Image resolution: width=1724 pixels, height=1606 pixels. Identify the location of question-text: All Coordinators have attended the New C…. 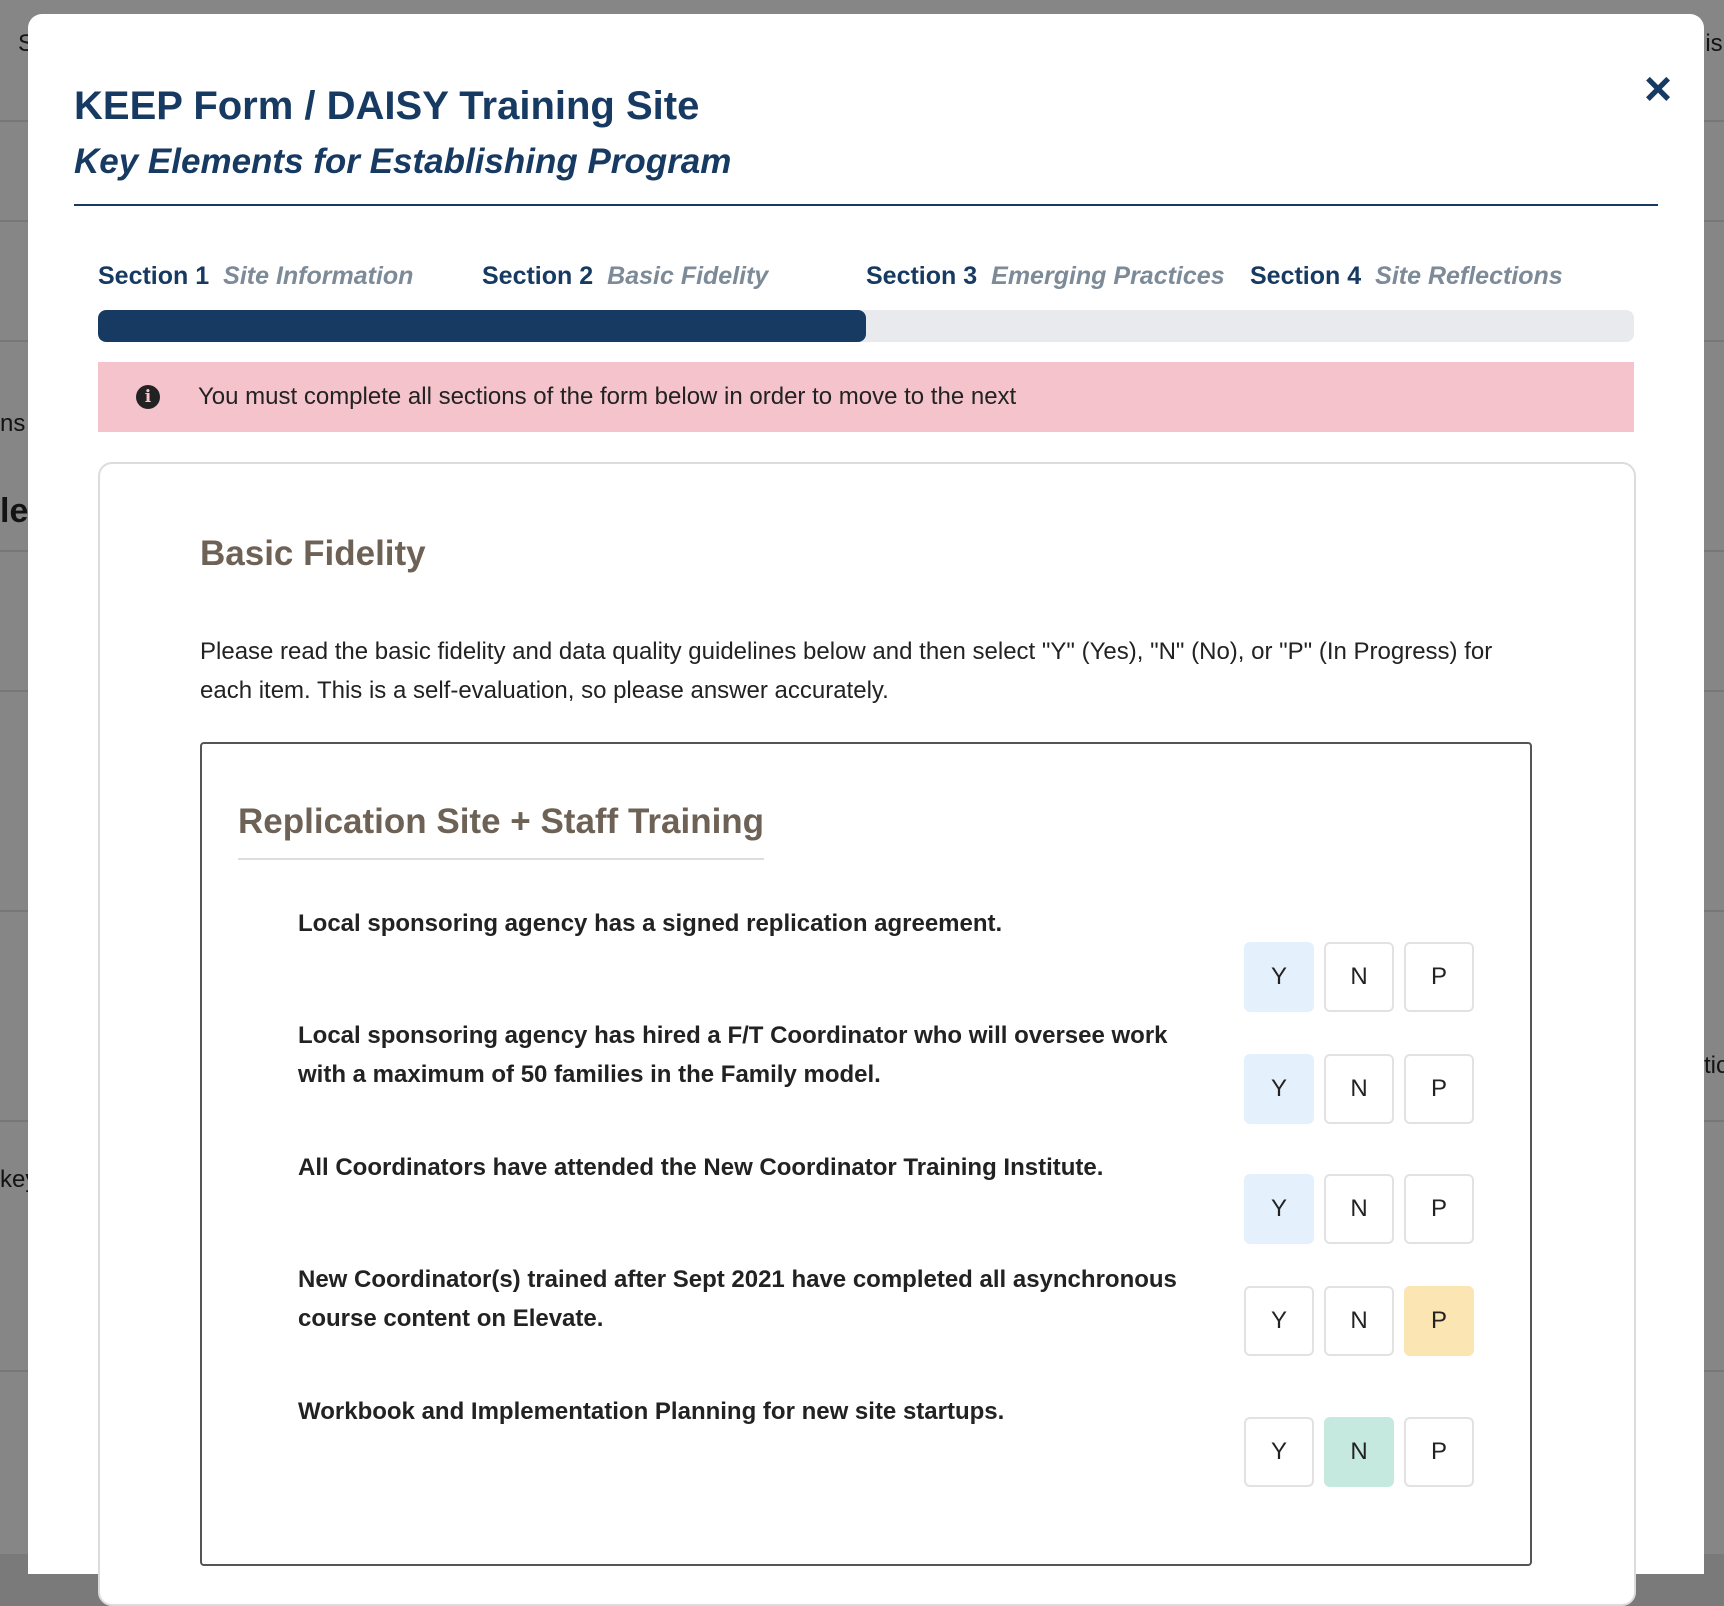
(701, 1167).